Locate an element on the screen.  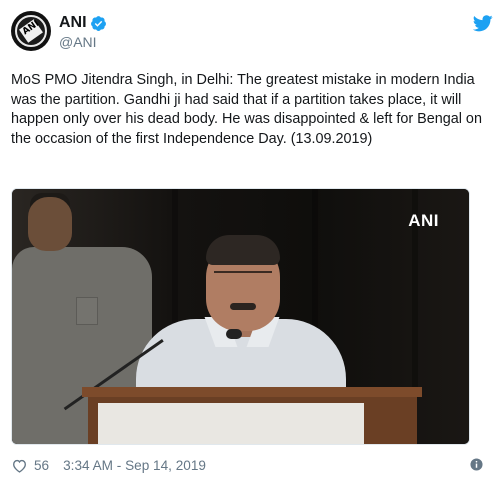
heart-icon is located at coordinates (19, 465).